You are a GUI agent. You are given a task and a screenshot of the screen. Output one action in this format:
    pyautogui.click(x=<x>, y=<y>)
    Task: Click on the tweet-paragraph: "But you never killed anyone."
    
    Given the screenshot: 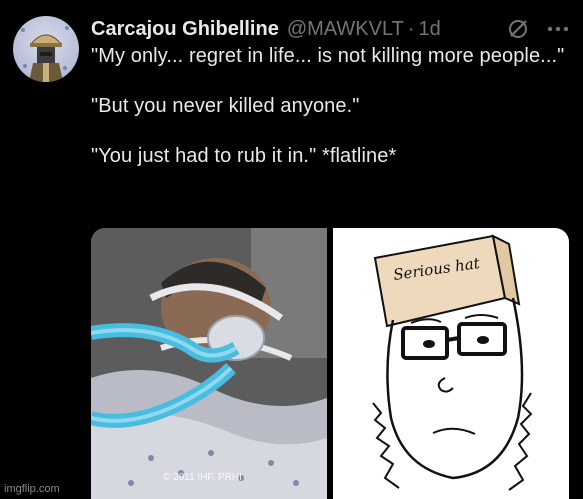 What is the action you would take?
    pyautogui.click(x=225, y=106)
    